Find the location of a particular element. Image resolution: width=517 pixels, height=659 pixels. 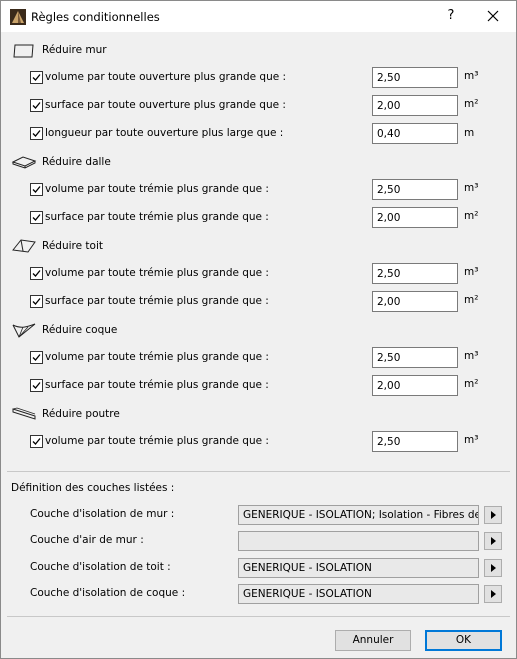

unit-mur-longueur: m is located at coordinates (469, 133).